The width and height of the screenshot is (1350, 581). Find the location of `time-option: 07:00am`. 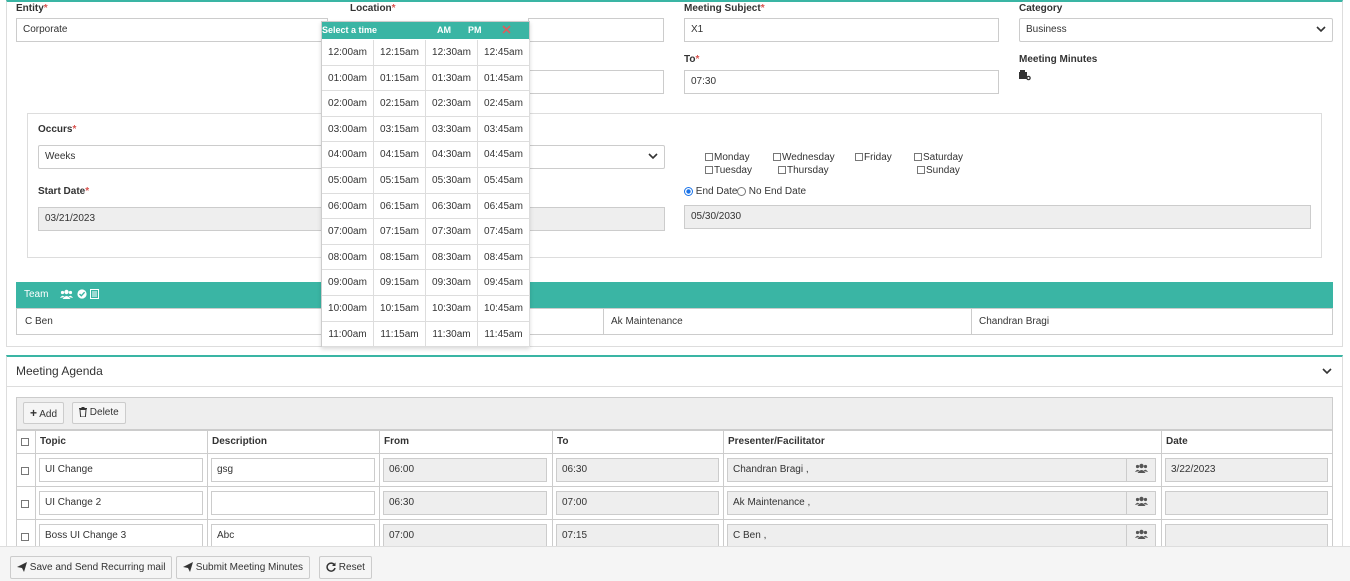

time-option: 07:00am is located at coordinates (348, 232).